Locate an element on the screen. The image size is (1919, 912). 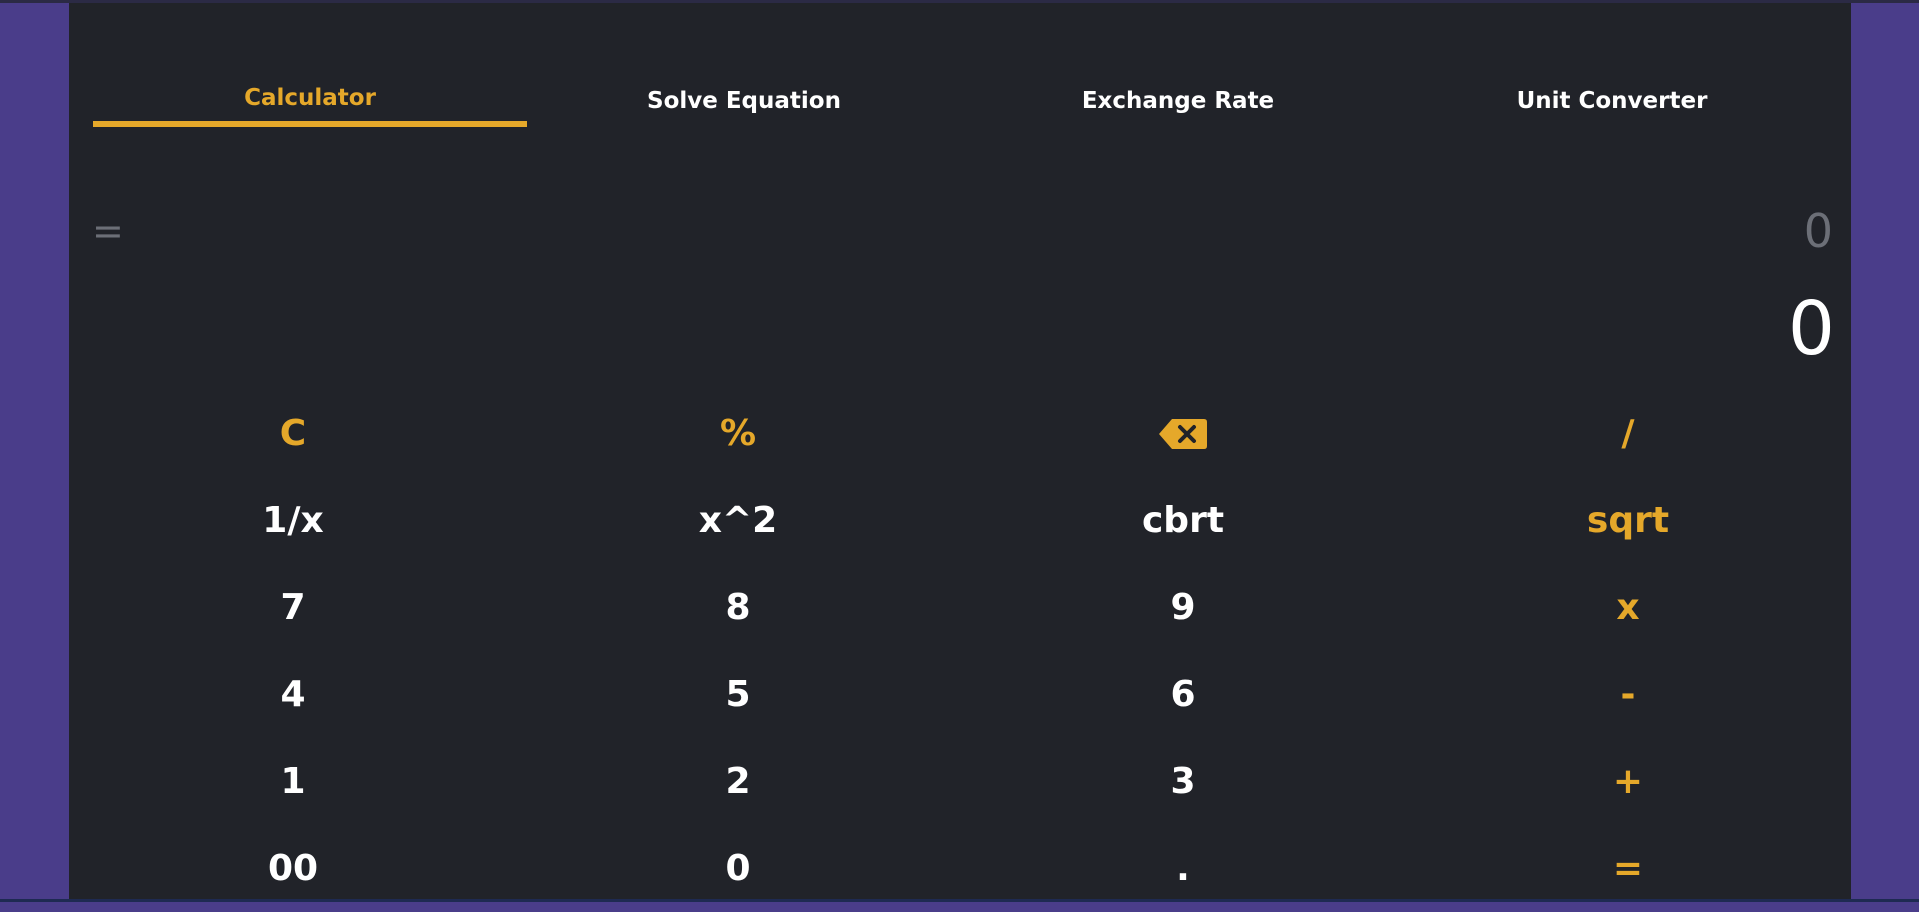
tab-exchange-rate-label: Exchange Rate is located at coordinates (1178, 101).